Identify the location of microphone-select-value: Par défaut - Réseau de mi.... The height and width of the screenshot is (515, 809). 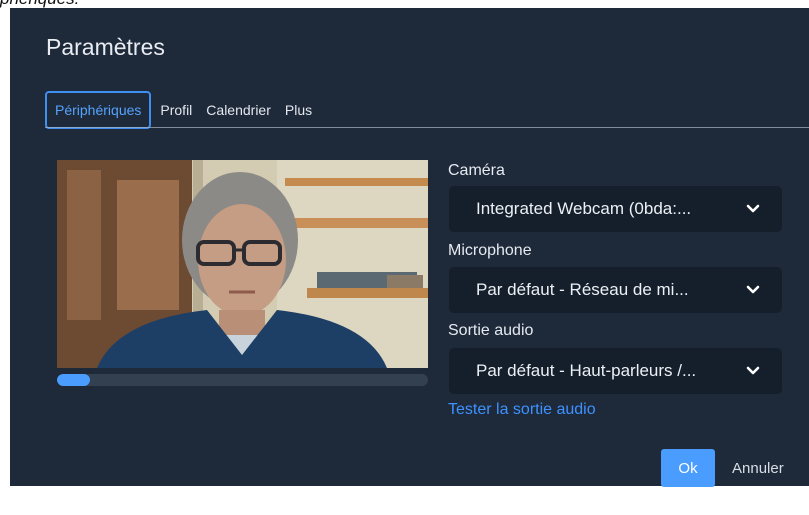
(582, 289).